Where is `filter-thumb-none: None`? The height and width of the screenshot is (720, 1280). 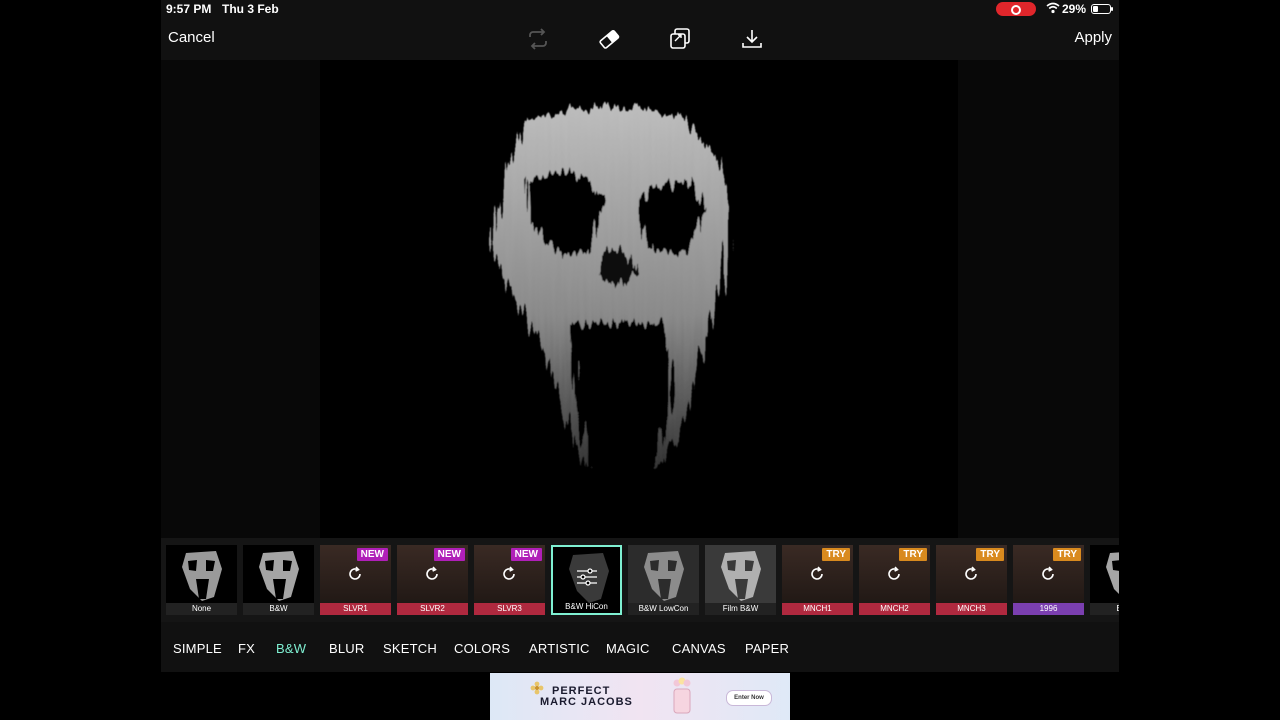
filter-thumb-none: None is located at coordinates (201, 580).